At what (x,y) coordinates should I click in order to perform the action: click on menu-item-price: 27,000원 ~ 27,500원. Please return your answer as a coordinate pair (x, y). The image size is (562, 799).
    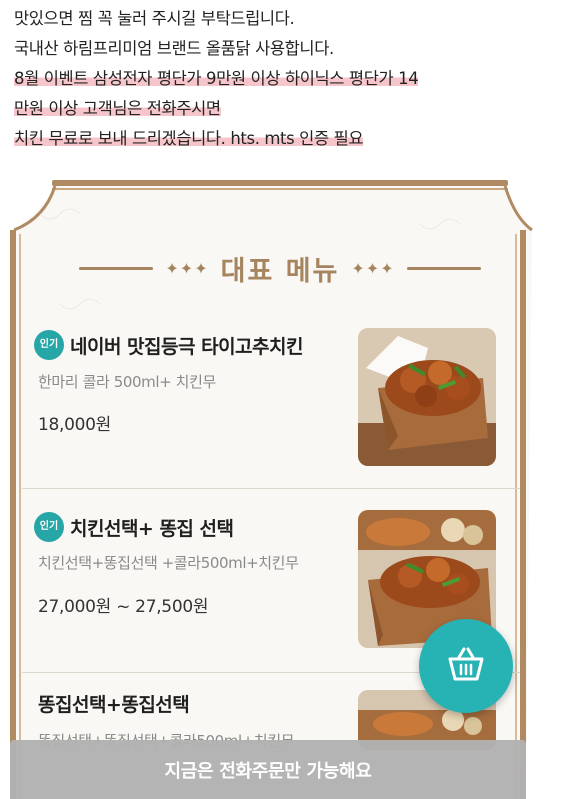
    Looking at the image, I should click on (123, 607).